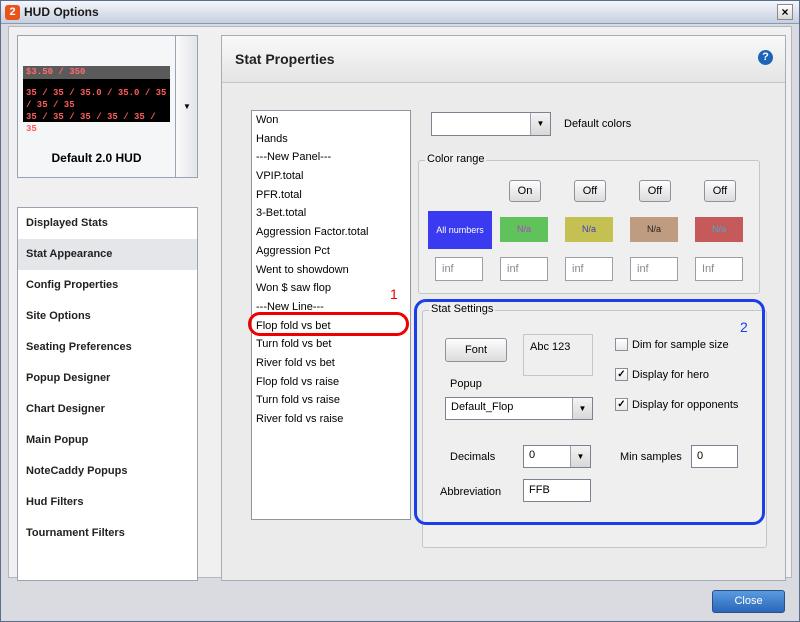 The width and height of the screenshot is (800, 622). I want to click on window-title: HUD Options, so click(61, 12).